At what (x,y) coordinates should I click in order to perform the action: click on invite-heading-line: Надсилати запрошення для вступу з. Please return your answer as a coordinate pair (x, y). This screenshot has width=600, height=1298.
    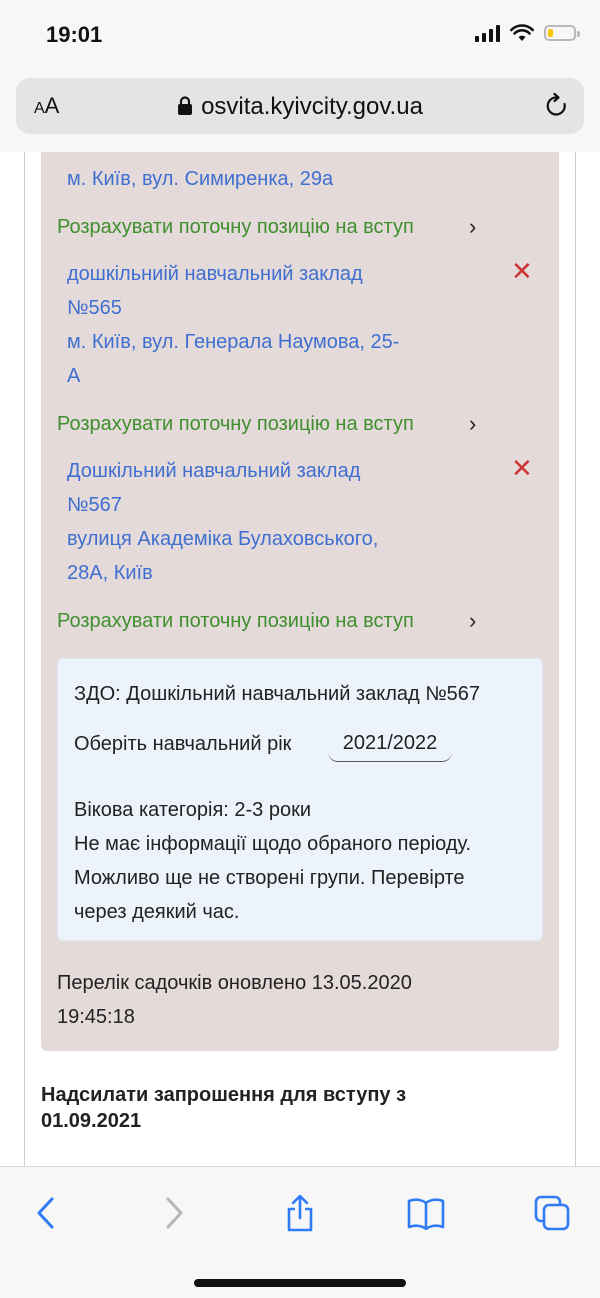
    Looking at the image, I should click on (224, 1095).